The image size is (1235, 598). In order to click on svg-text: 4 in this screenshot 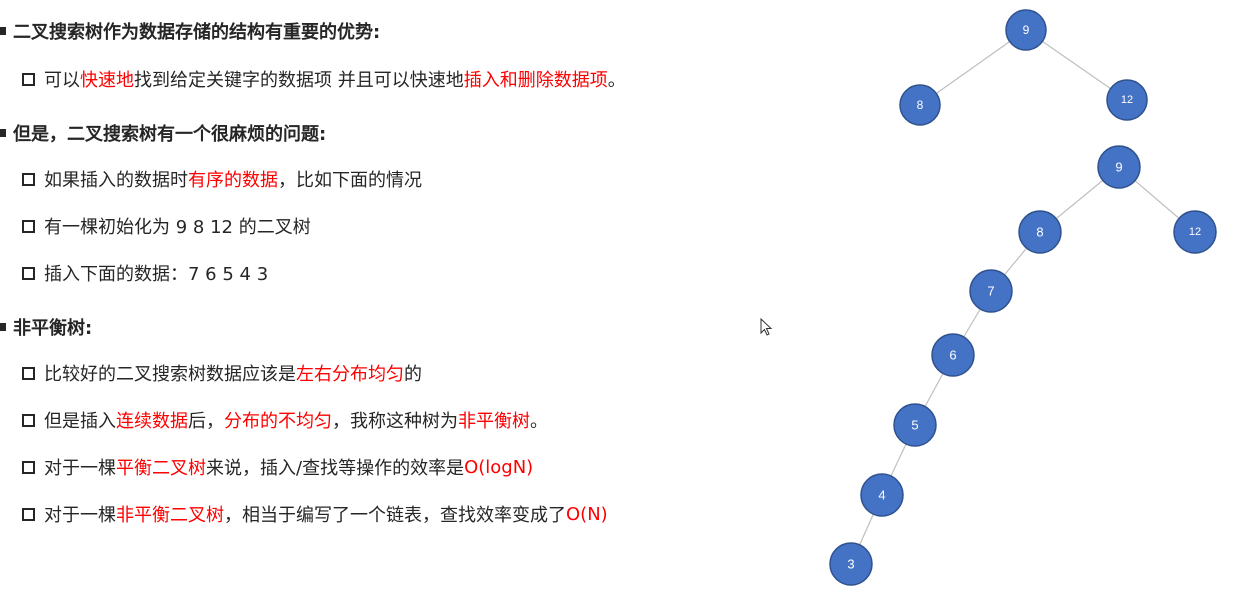, I will do `click(881, 495)`.